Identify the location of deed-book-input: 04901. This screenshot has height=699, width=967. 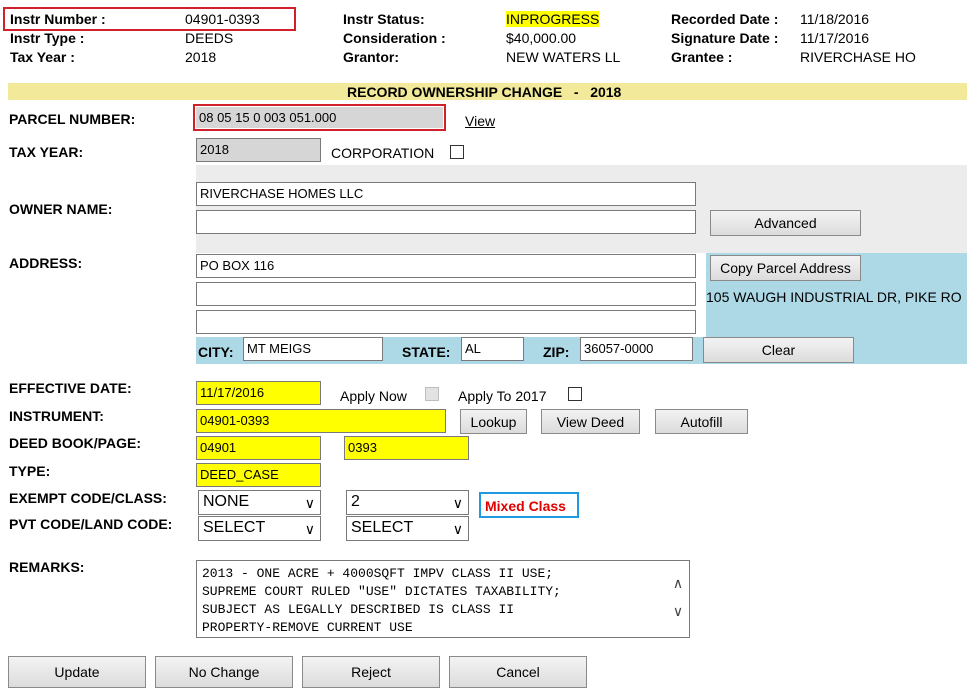
(258, 448).